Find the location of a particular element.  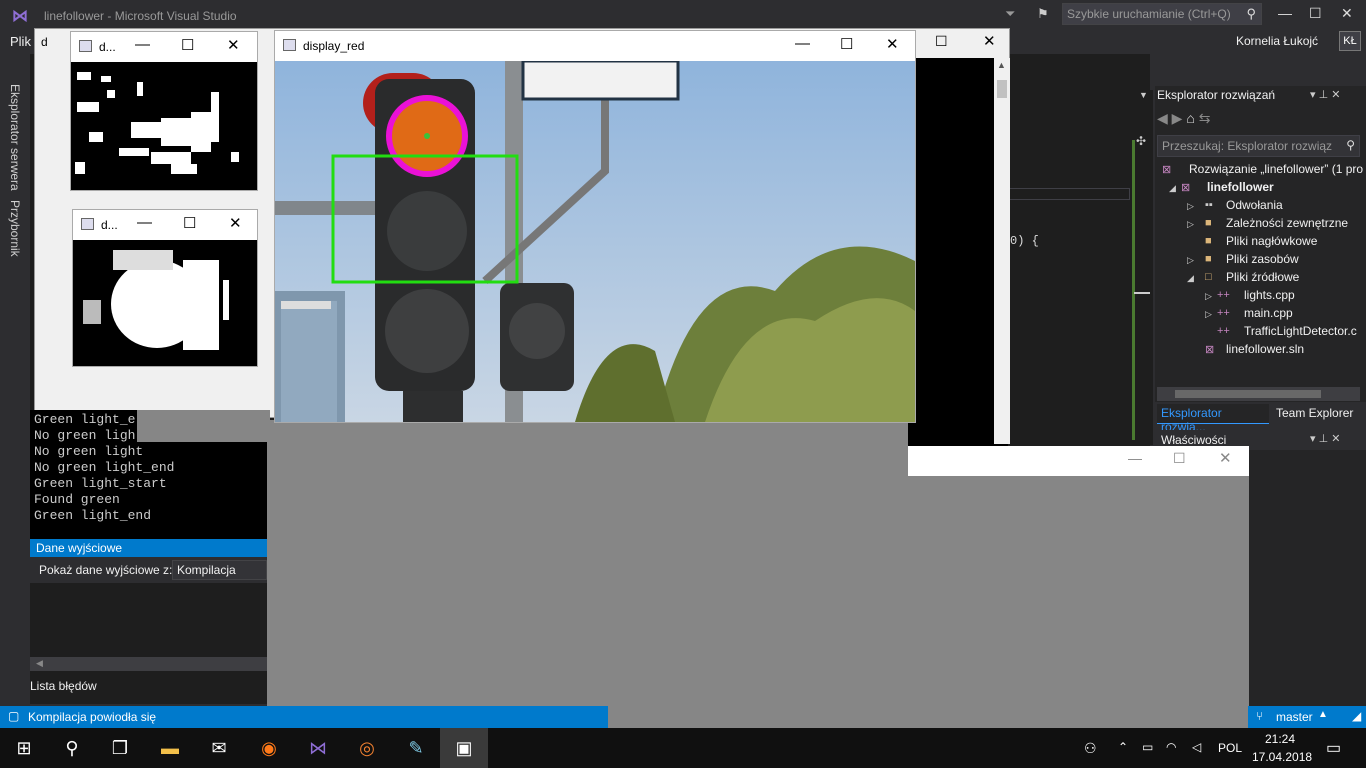

window-title: display_red is located at coordinates (334, 46).